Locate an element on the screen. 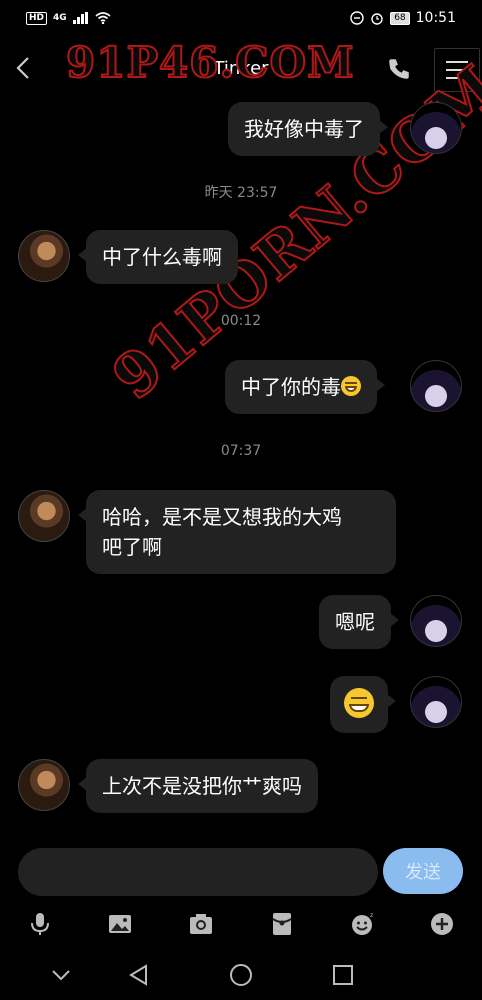 Image resolution: width=482 pixels, height=1000 pixels. message-bubble-self: 中了你的毒 is located at coordinates (305, 387).